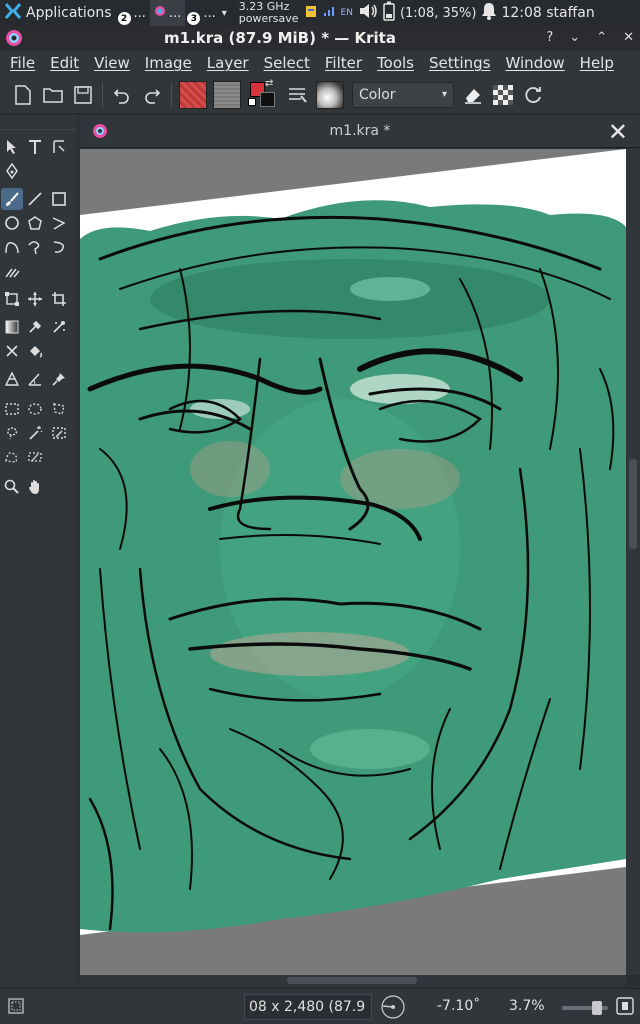 This screenshot has height=1024, width=640. Describe the element at coordinates (12, 223) in the screenshot. I see `ellipse-tool` at that location.